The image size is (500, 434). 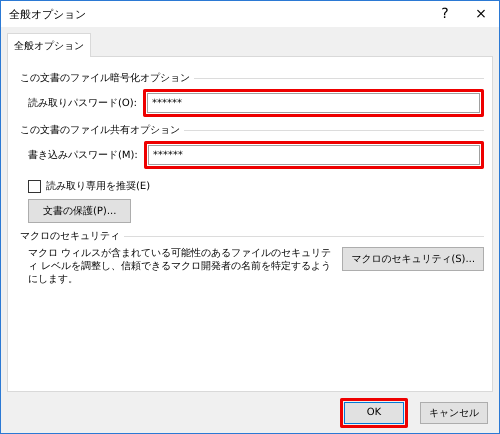 I want to click on tab: 全般オプション, so click(x=49, y=45).